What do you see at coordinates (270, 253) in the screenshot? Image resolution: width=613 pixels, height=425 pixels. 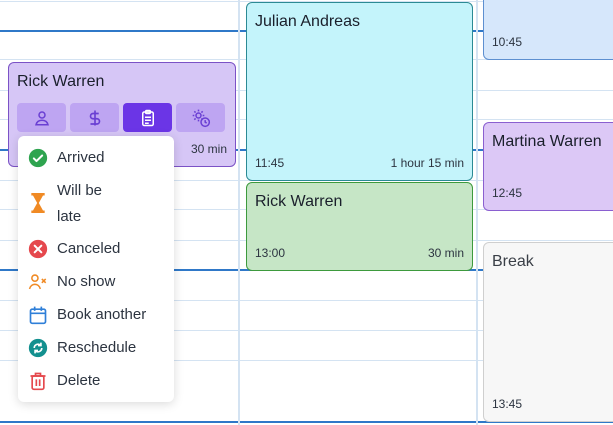 I see `appointment-time: 13:00` at bounding box center [270, 253].